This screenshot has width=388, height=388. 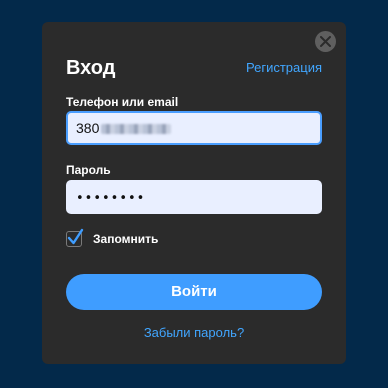 I want to click on obscured-value-mask, so click(x=136, y=129).